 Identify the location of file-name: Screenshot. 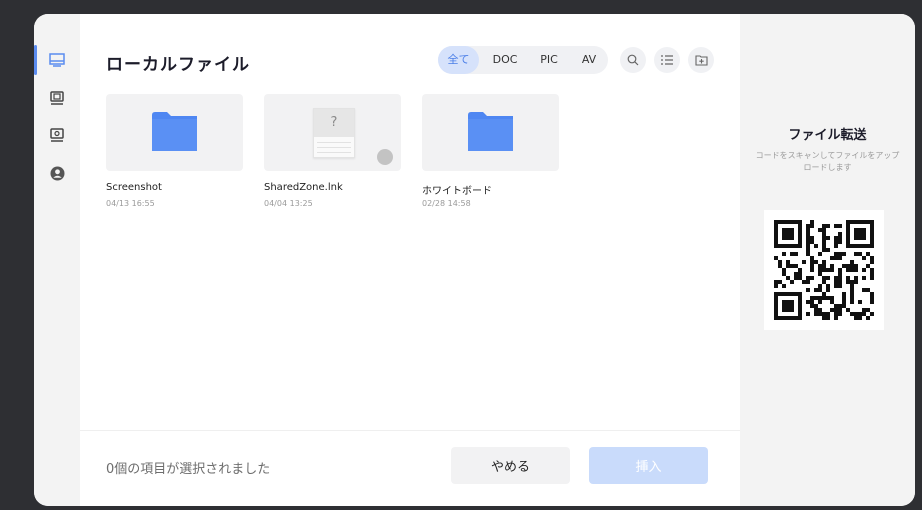
(134, 187).